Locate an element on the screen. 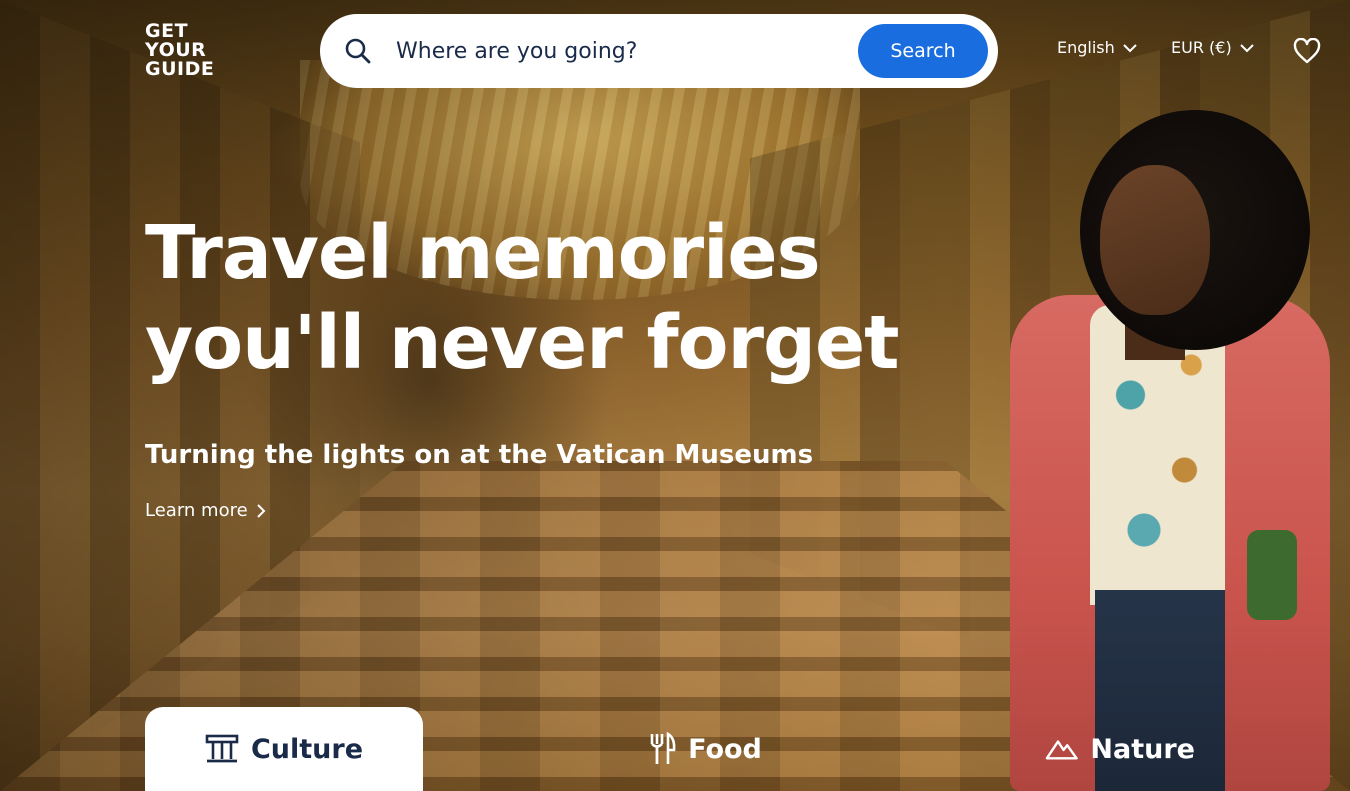 Image resolution: width=1350 pixels, height=791 pixels. person-face is located at coordinates (1155, 240).